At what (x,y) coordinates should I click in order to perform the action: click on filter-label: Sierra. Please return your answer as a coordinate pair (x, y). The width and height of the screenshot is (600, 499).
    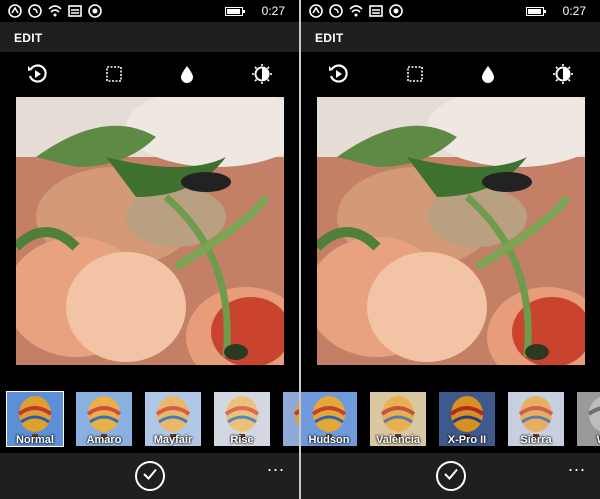
    Looking at the image, I should click on (536, 440).